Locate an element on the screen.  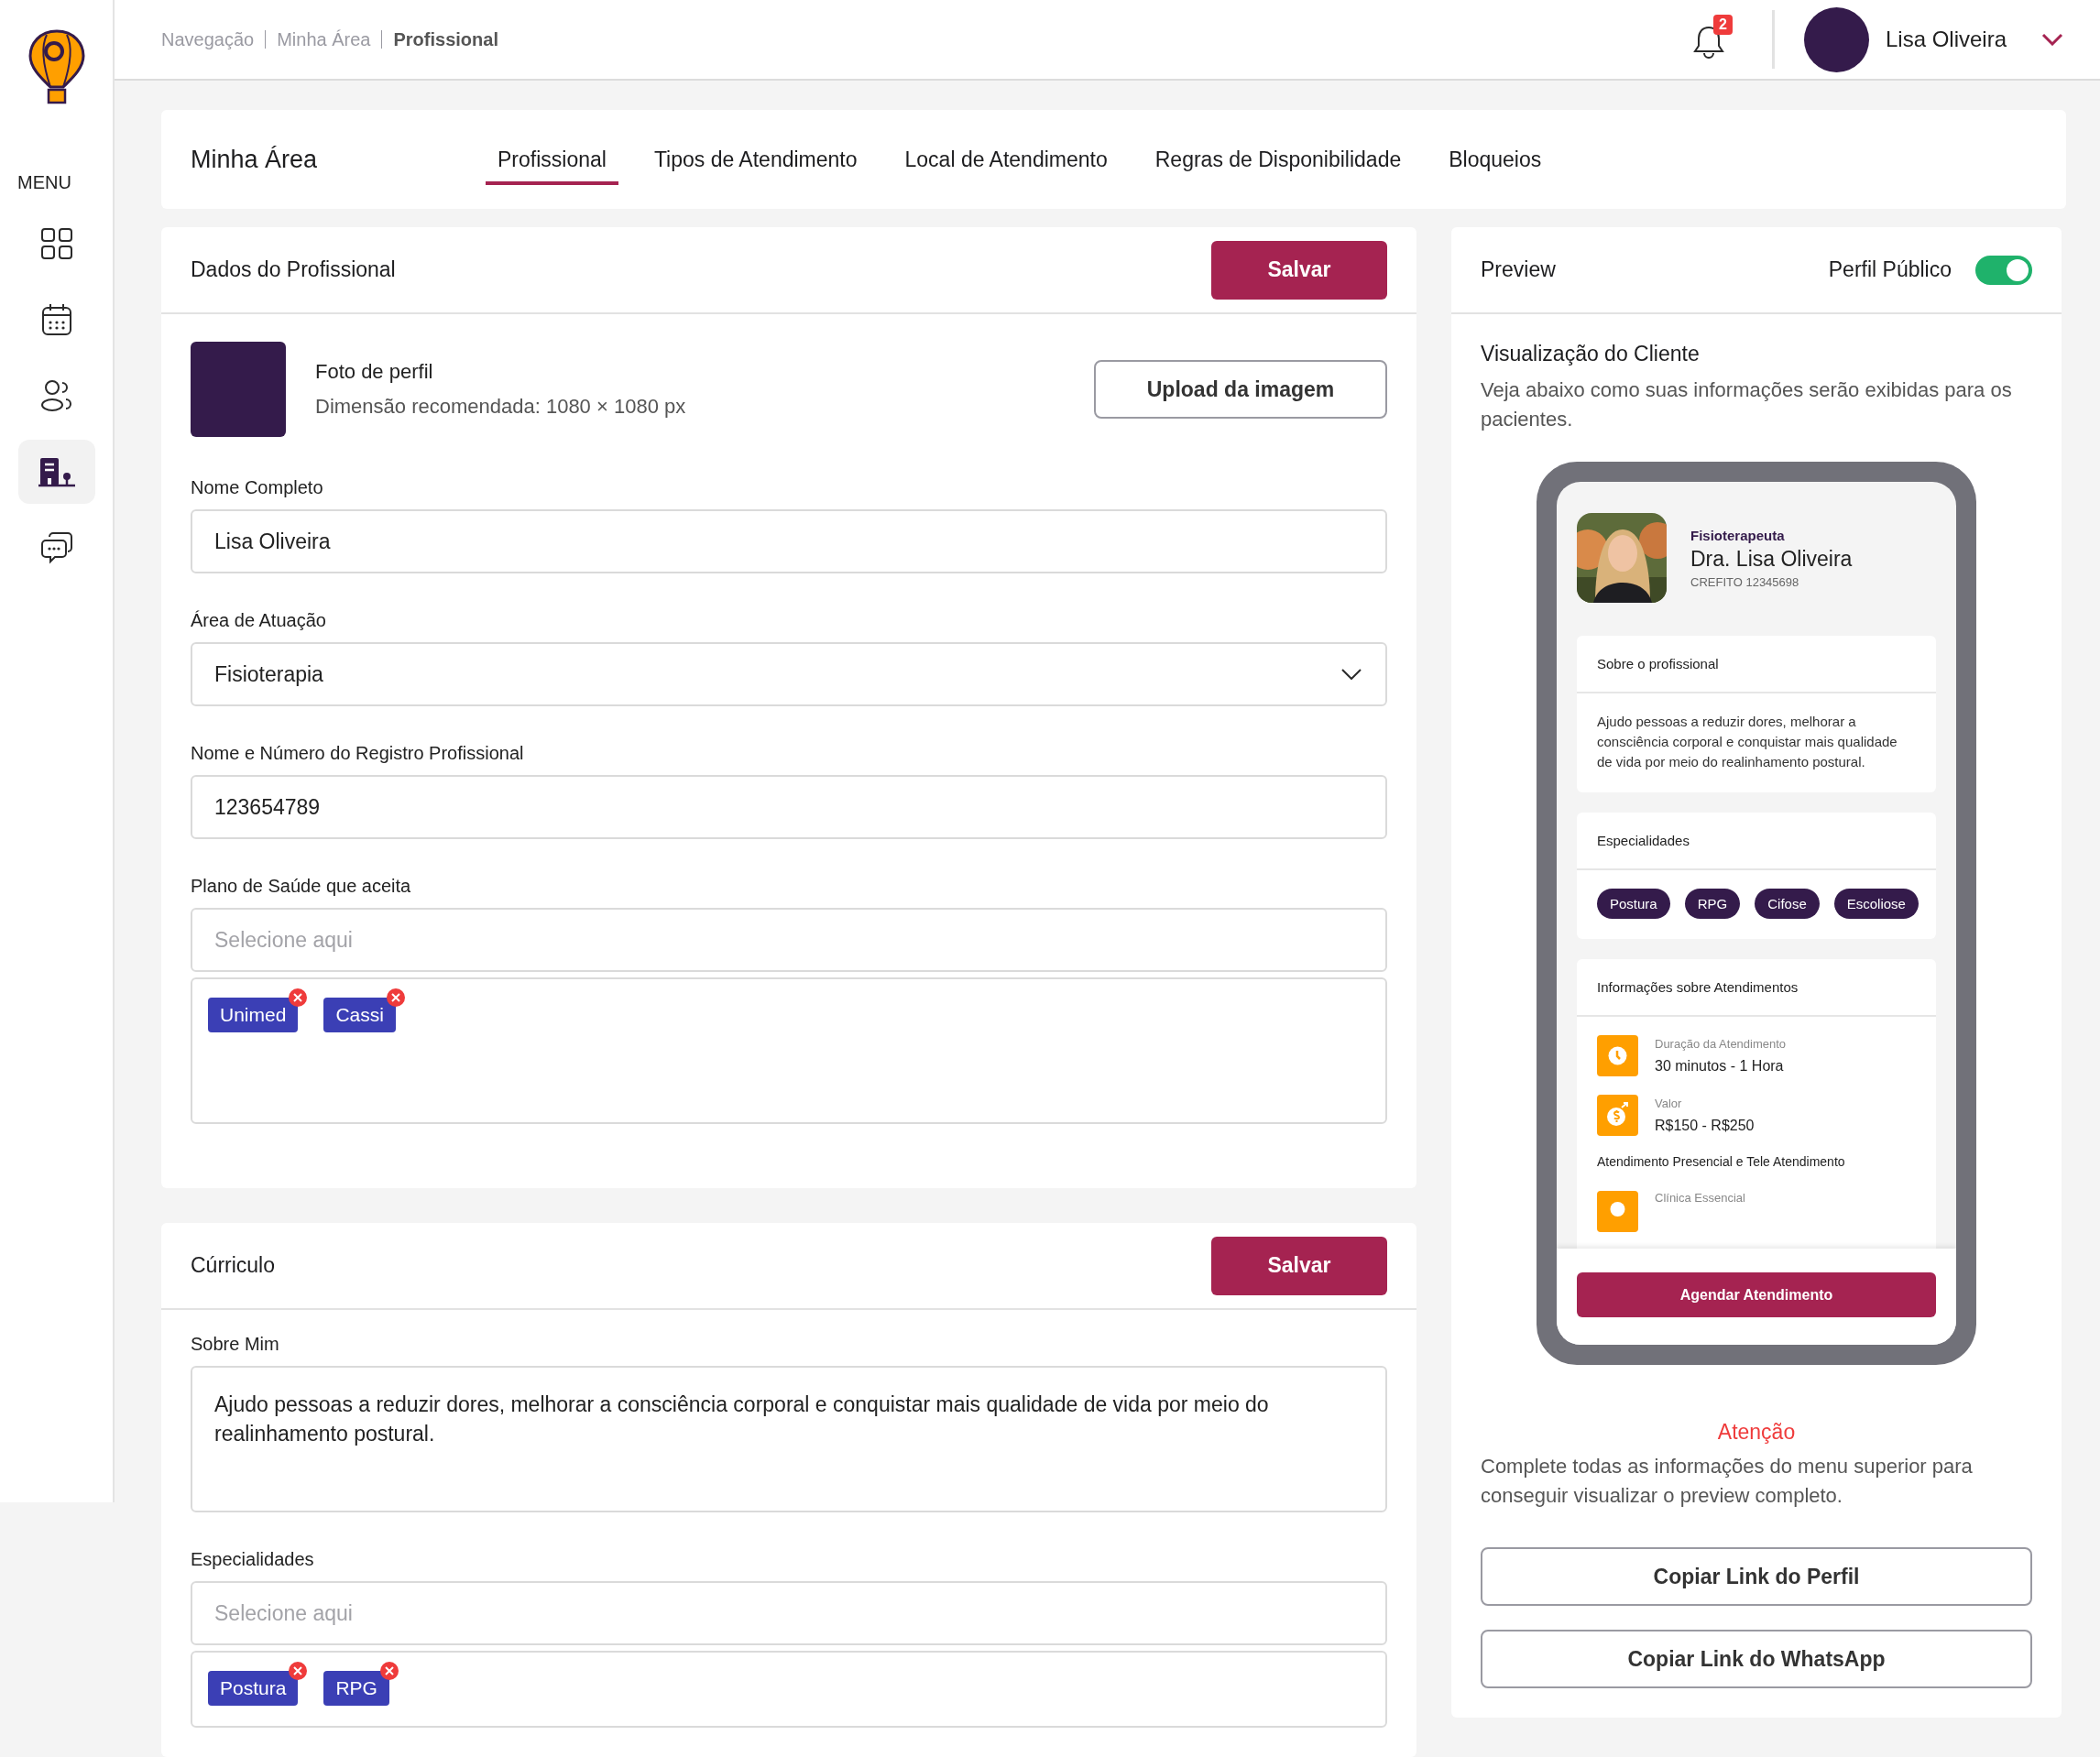
tab: Bloqueios is located at coordinates (1495, 159).